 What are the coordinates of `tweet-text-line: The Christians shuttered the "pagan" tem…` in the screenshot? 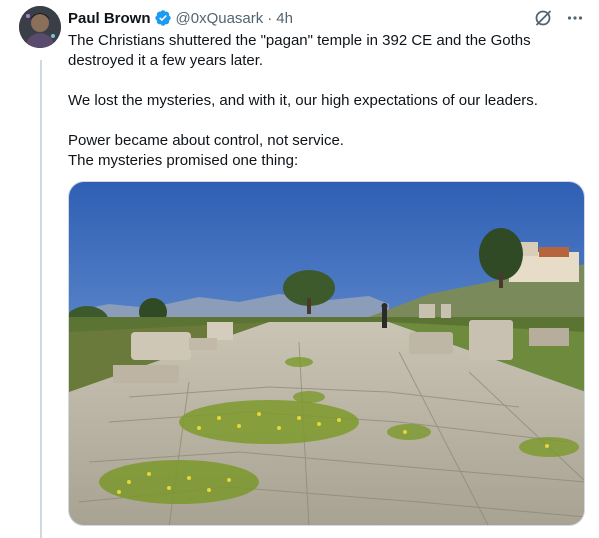 It's located at (299, 40).